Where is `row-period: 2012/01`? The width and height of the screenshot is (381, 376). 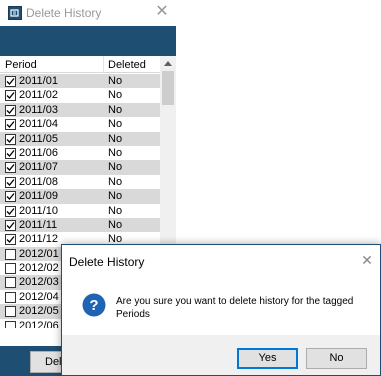
row-period: 2012/01 is located at coordinates (39, 253).